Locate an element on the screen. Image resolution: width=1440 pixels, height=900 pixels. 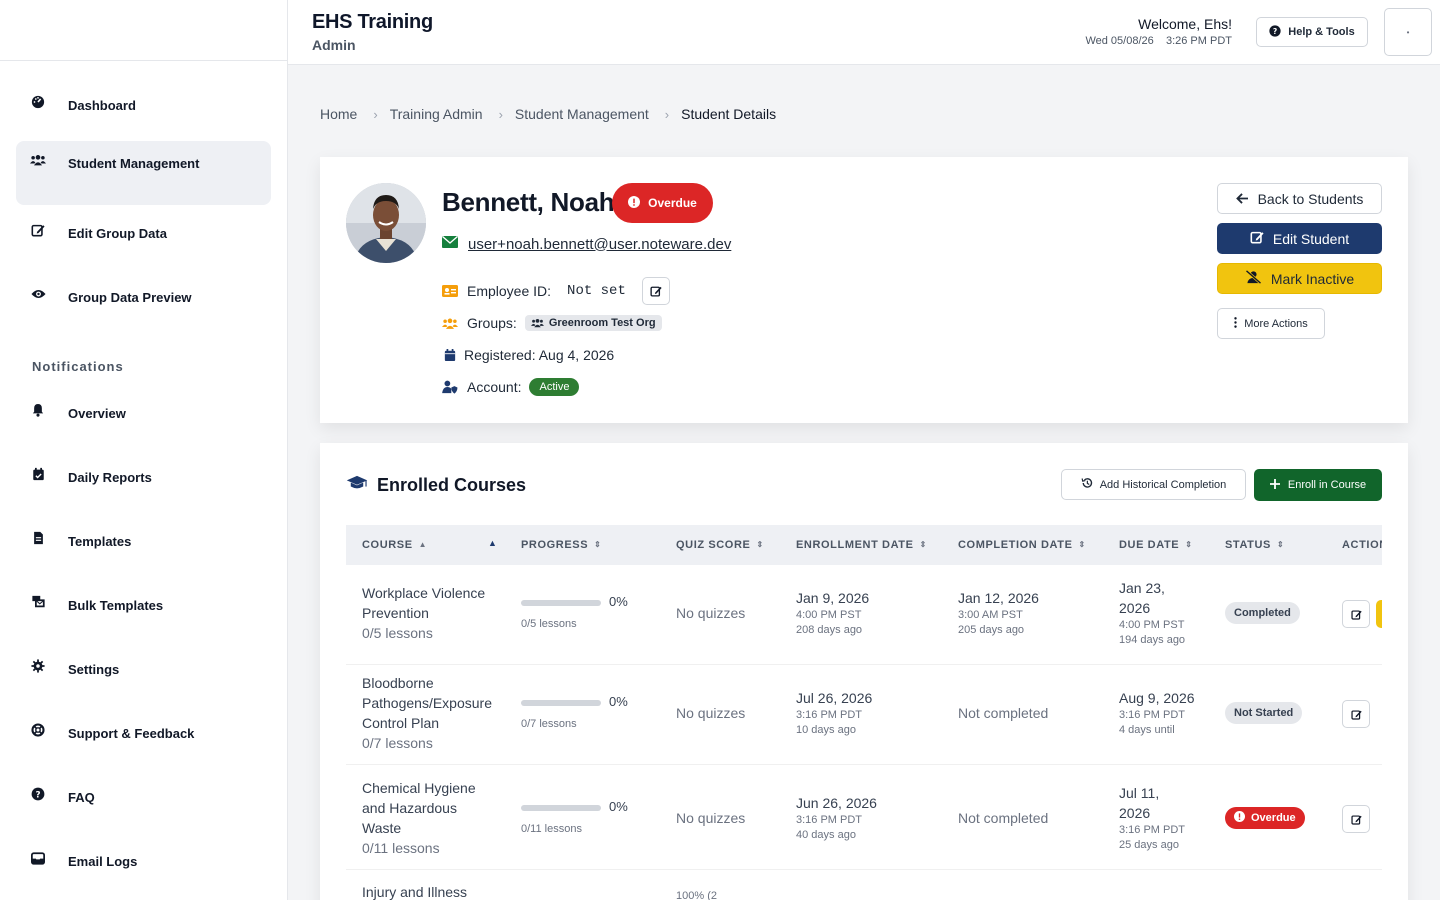
plus-icon is located at coordinates (1274, 485).